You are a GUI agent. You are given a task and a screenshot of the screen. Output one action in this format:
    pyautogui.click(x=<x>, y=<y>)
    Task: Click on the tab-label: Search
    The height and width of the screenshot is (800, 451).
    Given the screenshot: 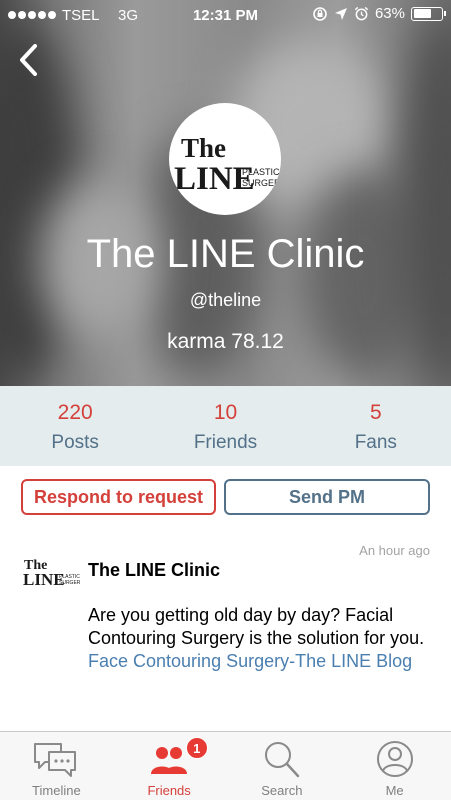 What is the action you would take?
    pyautogui.click(x=282, y=790)
    